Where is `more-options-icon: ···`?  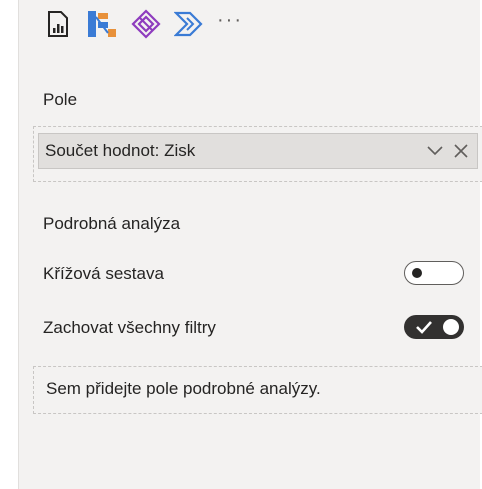 more-options-icon: ··· is located at coordinates (230, 20).